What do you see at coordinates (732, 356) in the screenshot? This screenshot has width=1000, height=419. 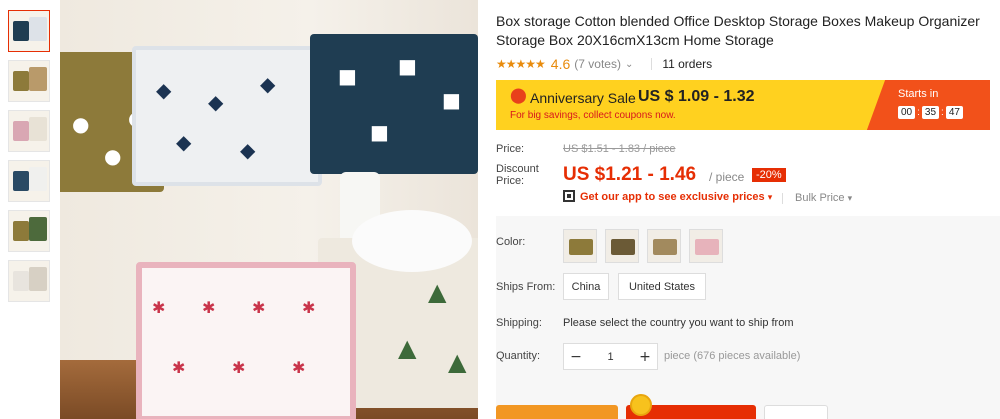 I see `availability-text: piece (676 pieces available)` at bounding box center [732, 356].